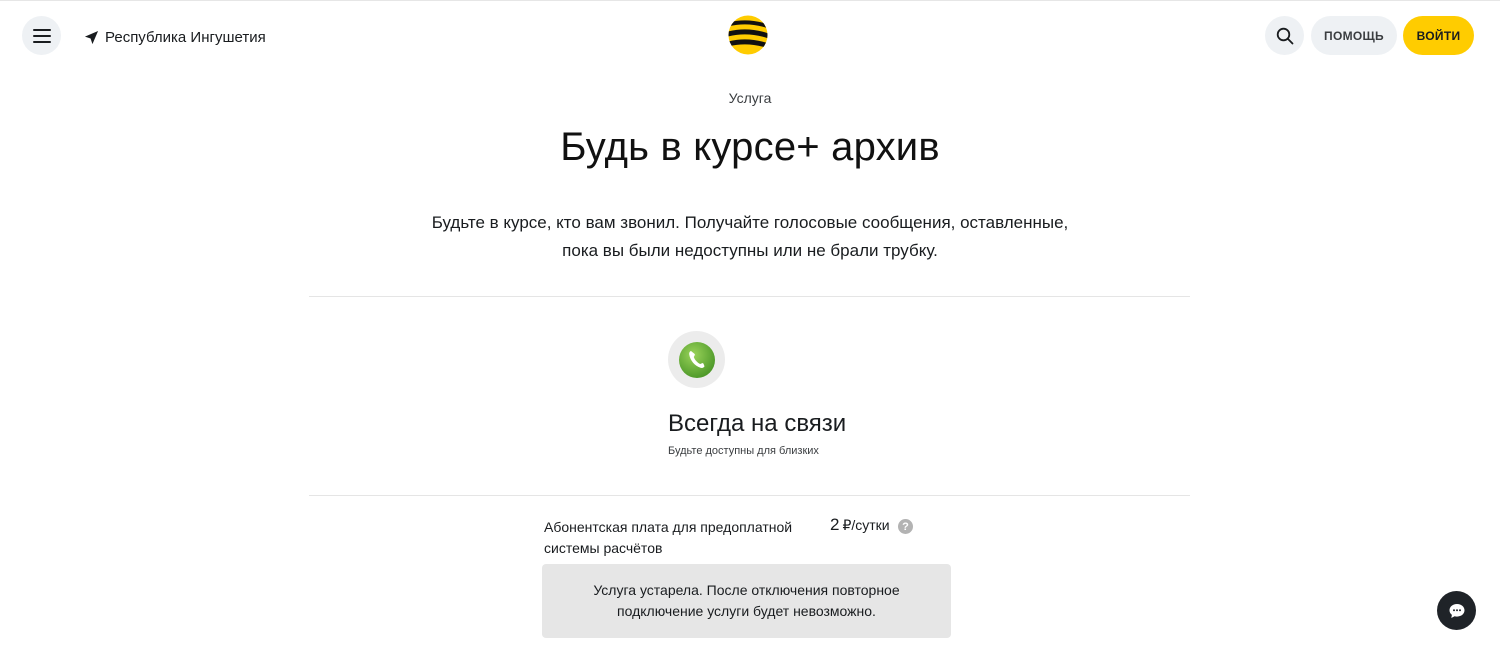  What do you see at coordinates (750, 147) in the screenshot?
I see `page-title: Будь в курсе+ архив` at bounding box center [750, 147].